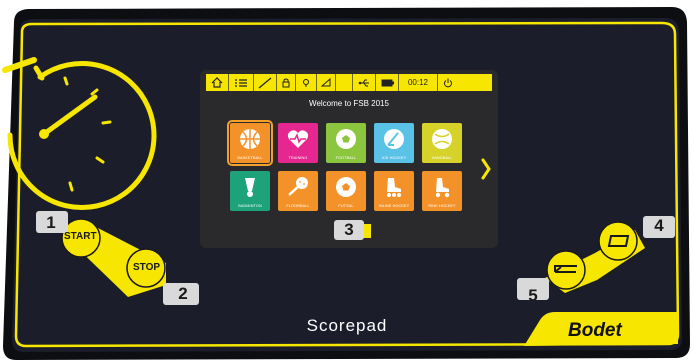  Describe the element at coordinates (442, 206) in the screenshot. I see `sport-tile-label: RINK HOCKEY` at that location.